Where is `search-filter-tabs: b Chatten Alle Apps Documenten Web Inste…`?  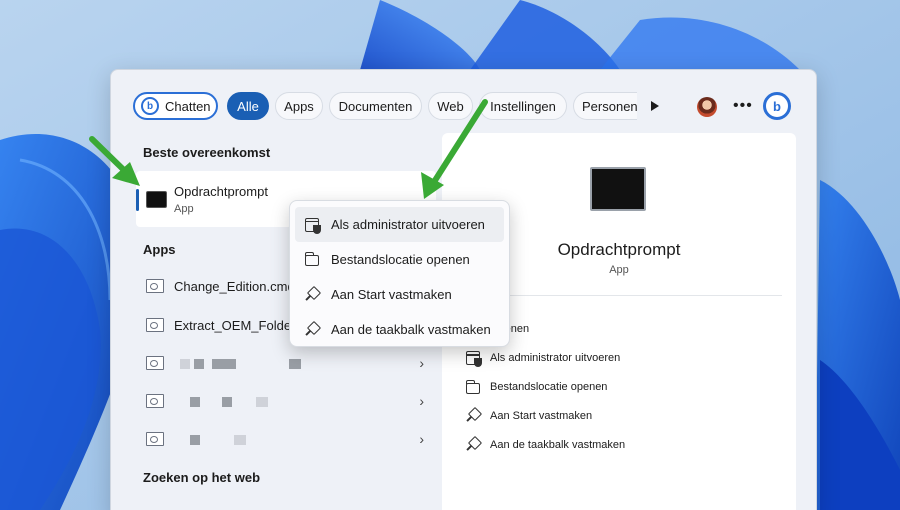
search-filter-tabs: b Chatten Alle Apps Documenten Web Inste… is located at coordinates (463, 100).